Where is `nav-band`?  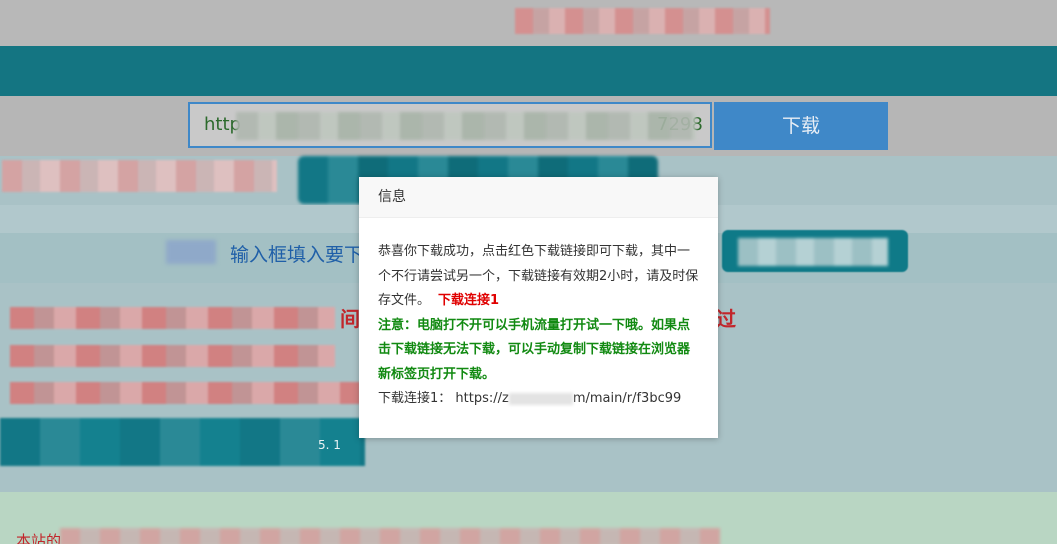
nav-band is located at coordinates (528, 71).